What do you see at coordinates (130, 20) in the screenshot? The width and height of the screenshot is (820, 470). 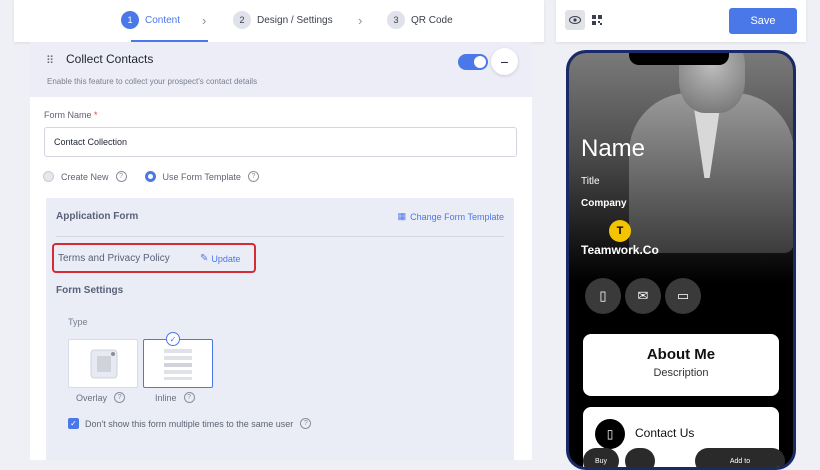 I see `step-number: 1` at bounding box center [130, 20].